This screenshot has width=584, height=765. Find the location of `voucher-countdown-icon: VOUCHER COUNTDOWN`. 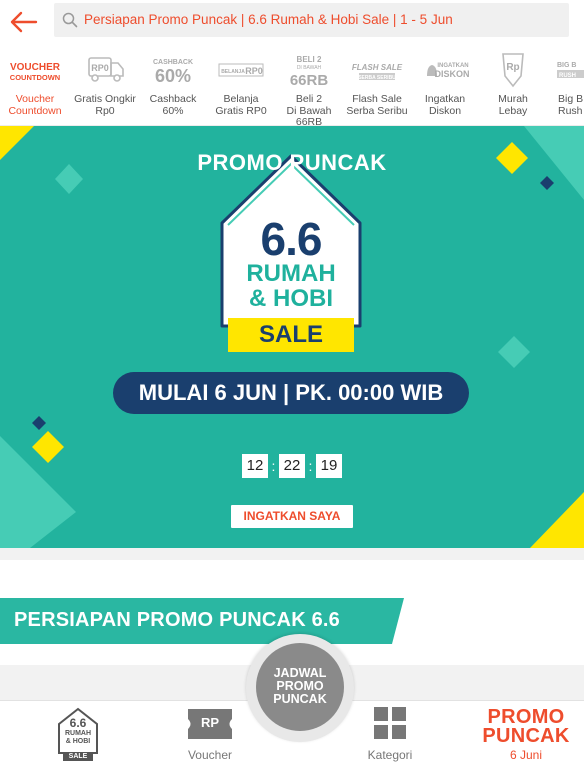

voucher-countdown-icon: VOUCHER COUNTDOWN is located at coordinates (35, 70).